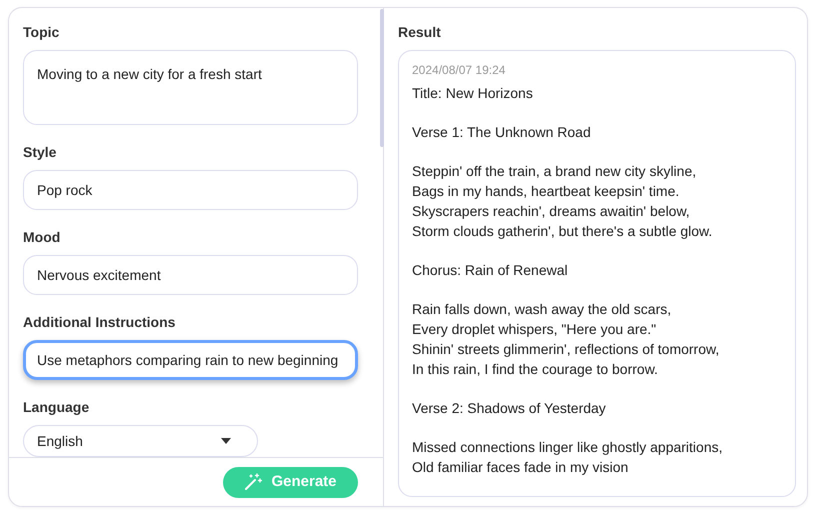 The image size is (820, 520). I want to click on field-label: Additional Instructions, so click(99, 322).